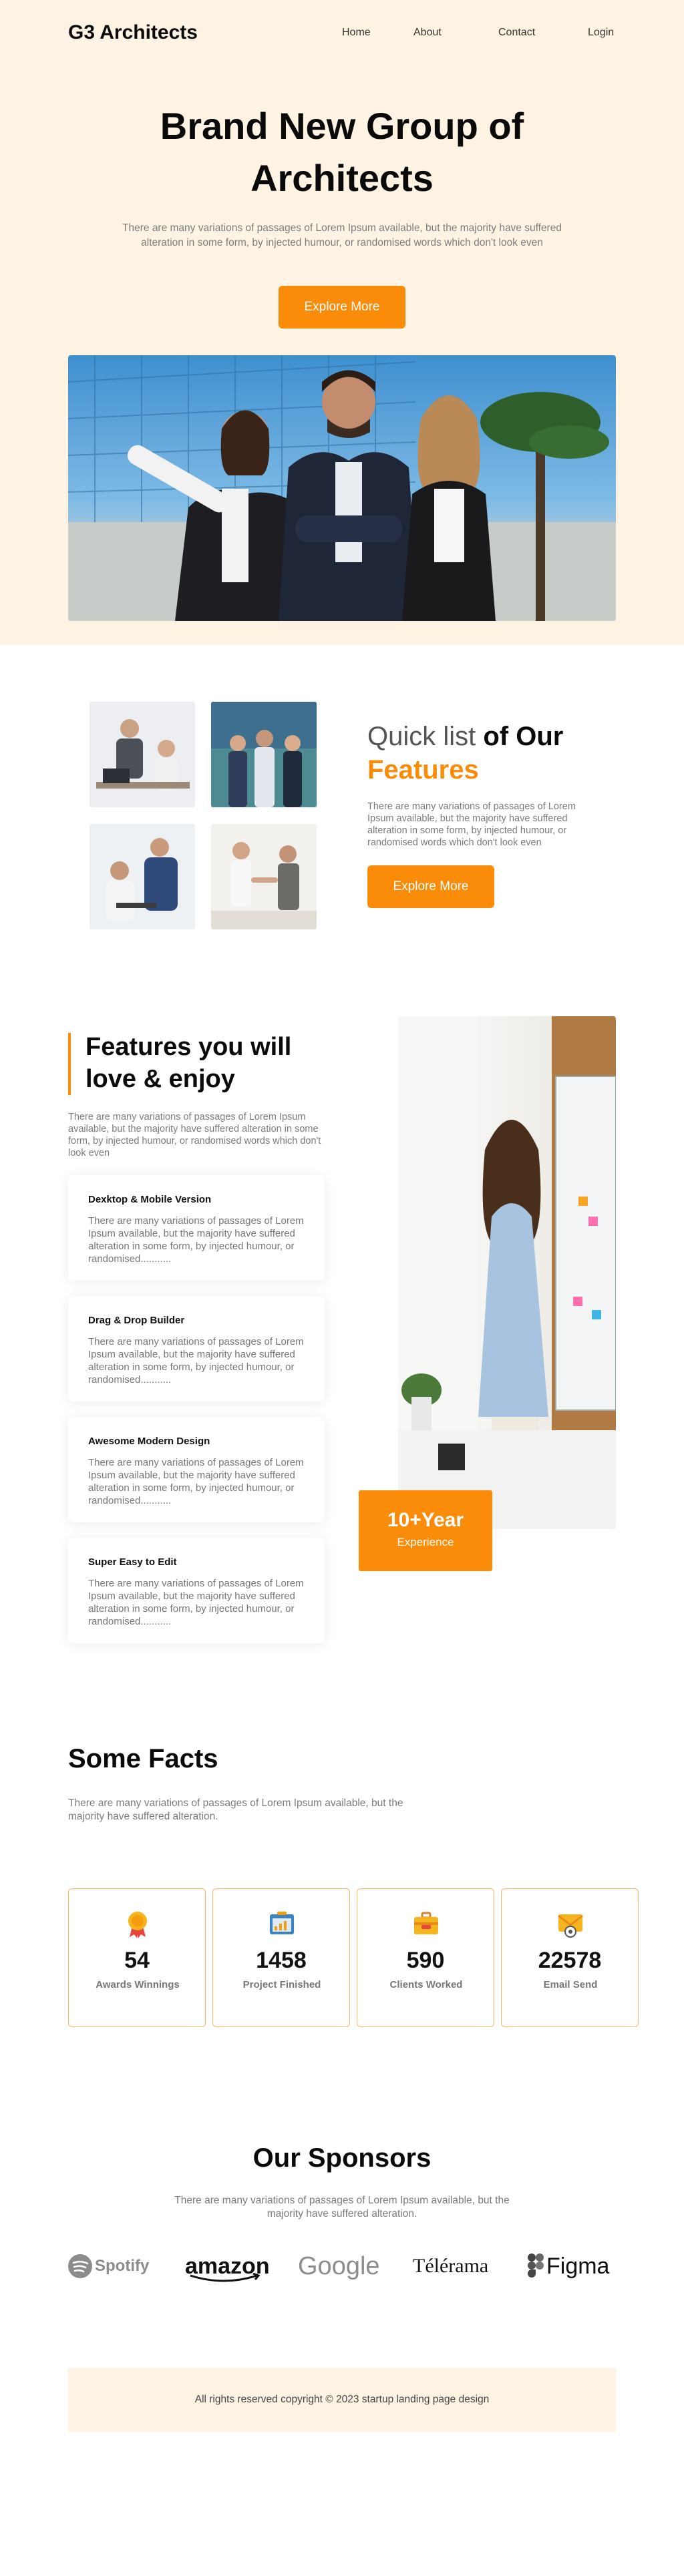 The width and height of the screenshot is (684, 2576). I want to click on sponsor-logo-label: Figma, so click(578, 2266).